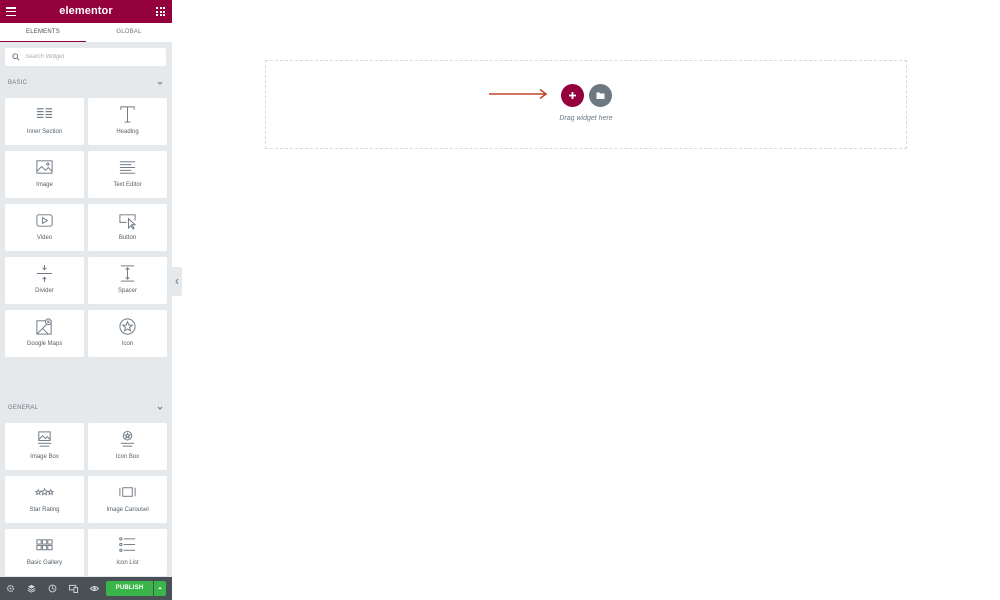 The width and height of the screenshot is (1000, 600). Describe the element at coordinates (127, 185) in the screenshot. I see `widget-label: Text Editor` at that location.